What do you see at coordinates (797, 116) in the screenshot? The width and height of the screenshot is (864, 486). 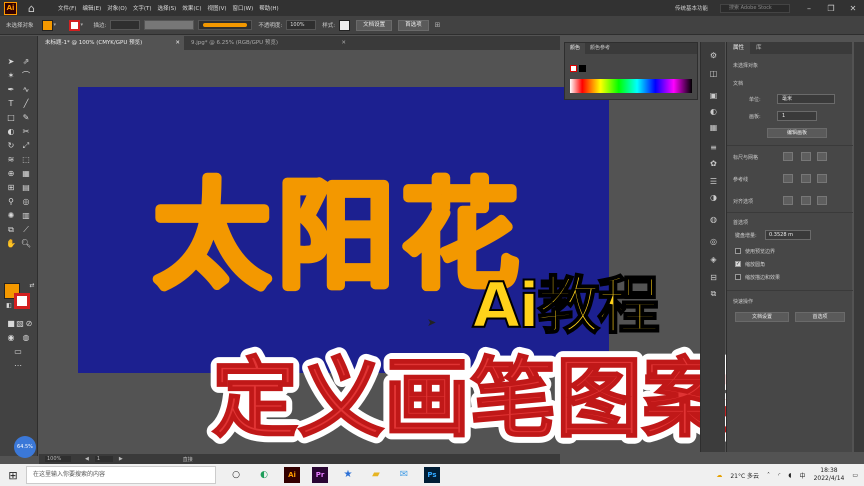 I see `artboard-select: 1` at bounding box center [797, 116].